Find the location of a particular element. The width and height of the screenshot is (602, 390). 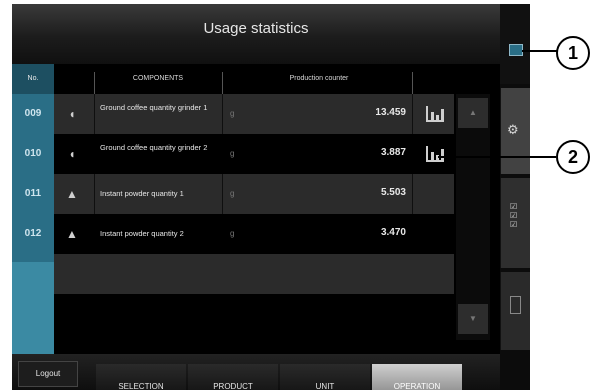

row-number: 012 is located at coordinates (33, 233).